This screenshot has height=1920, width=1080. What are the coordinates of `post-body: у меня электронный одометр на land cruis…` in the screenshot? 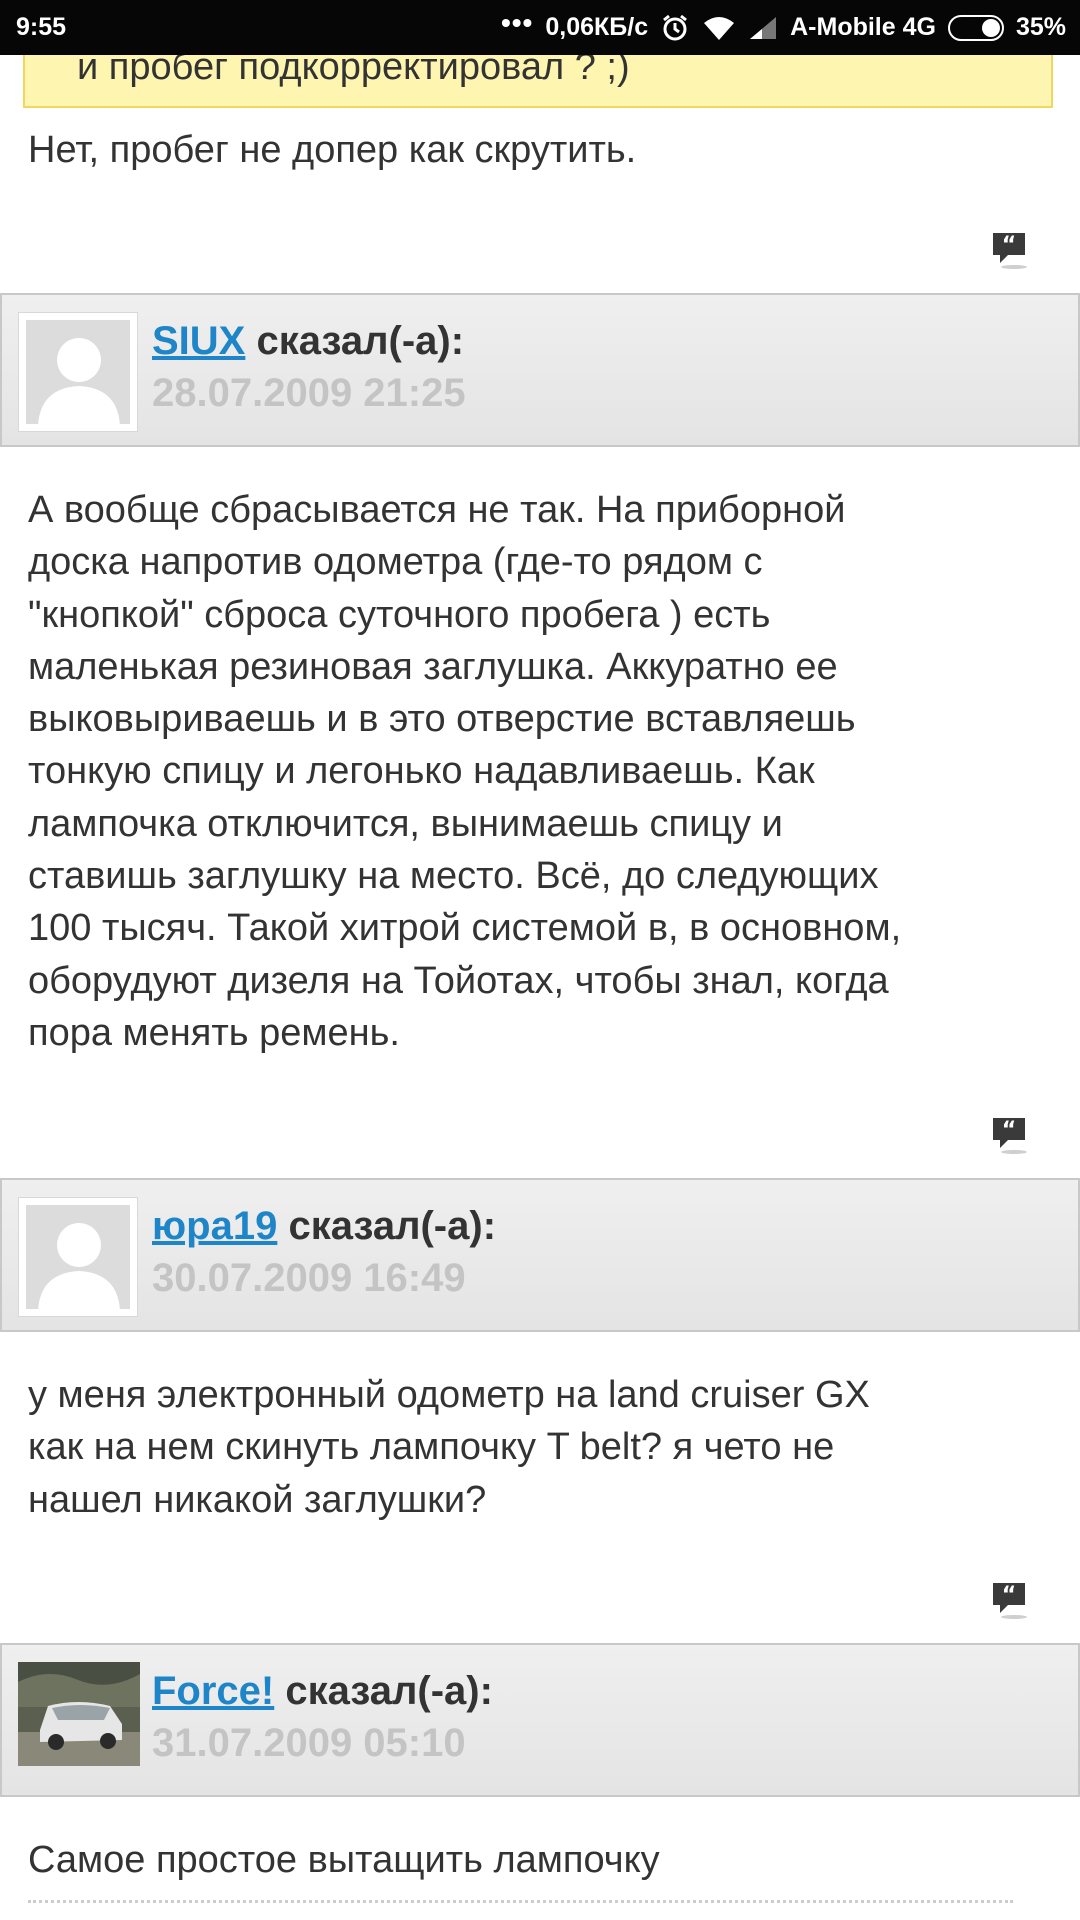 It's located at (543, 1447).